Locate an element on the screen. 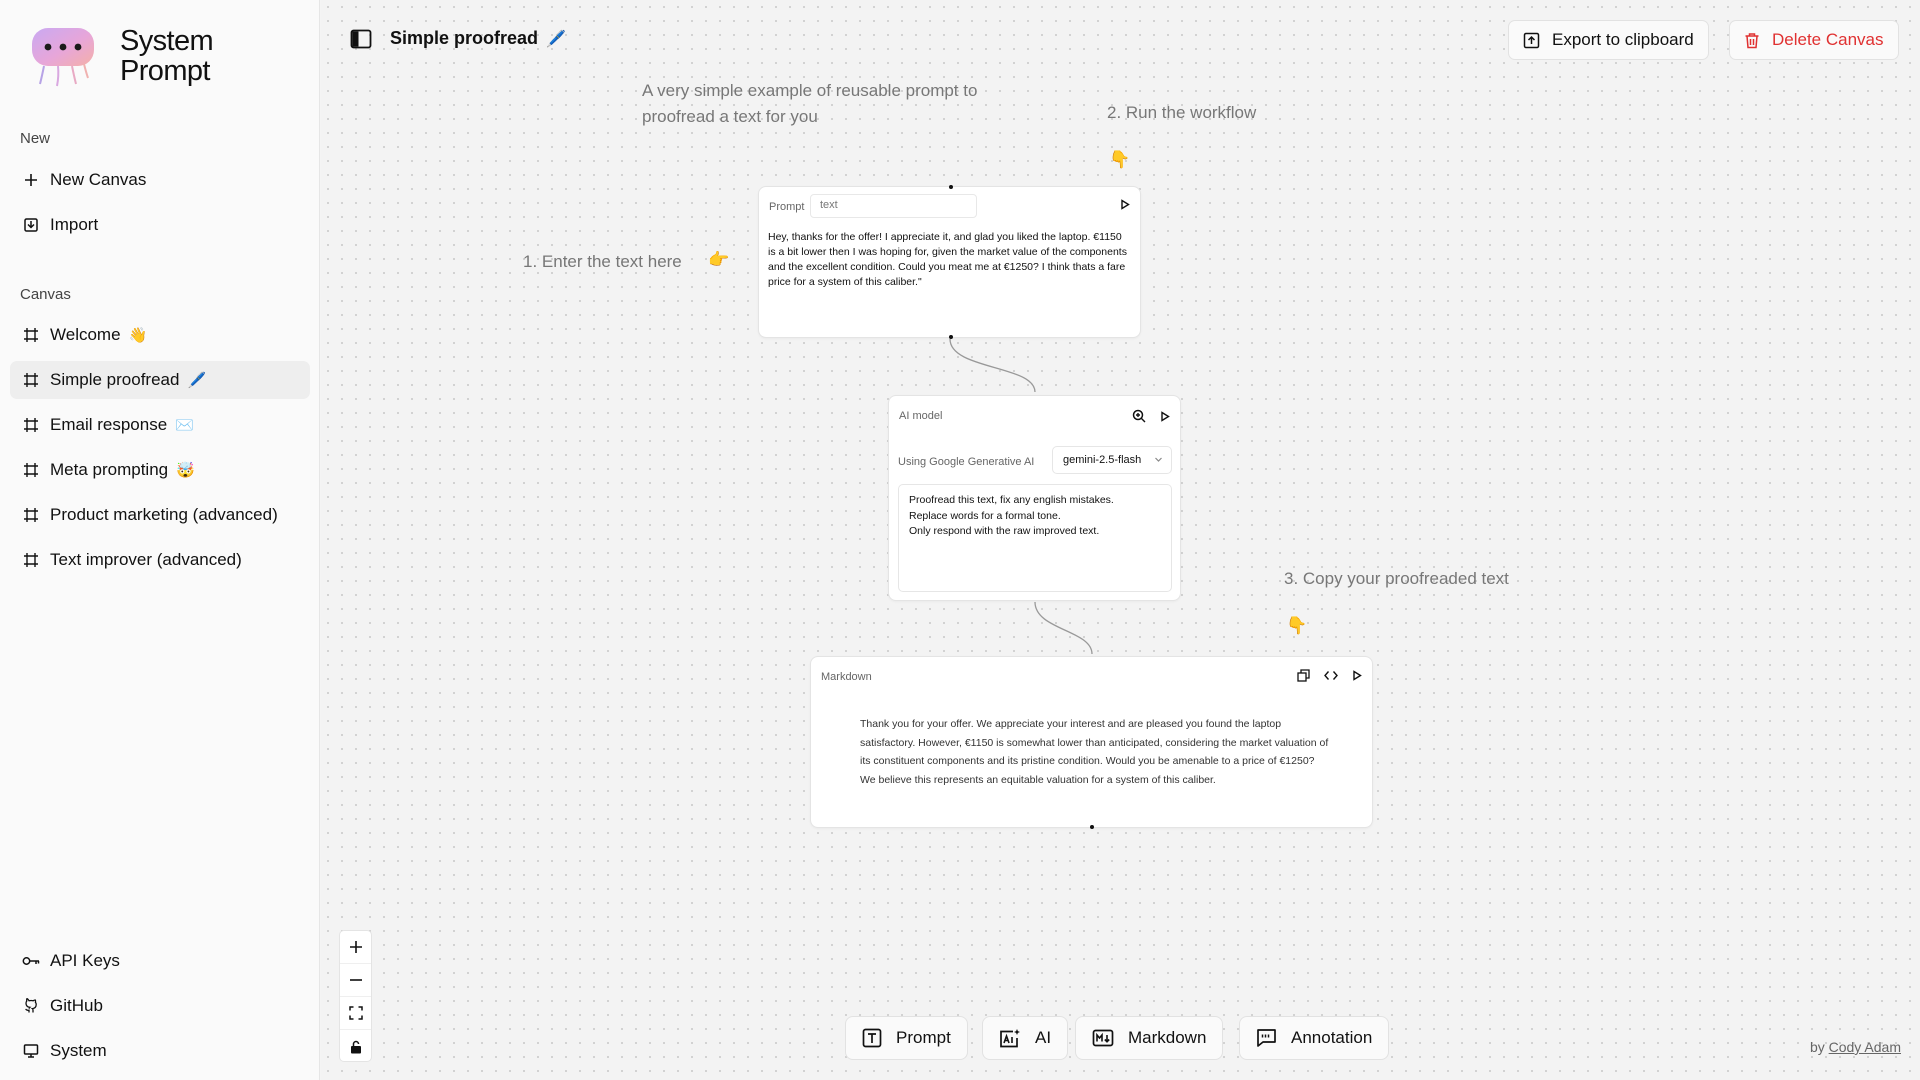 The image size is (1920, 1080). export-label: Export to clipboard is located at coordinates (1623, 39).